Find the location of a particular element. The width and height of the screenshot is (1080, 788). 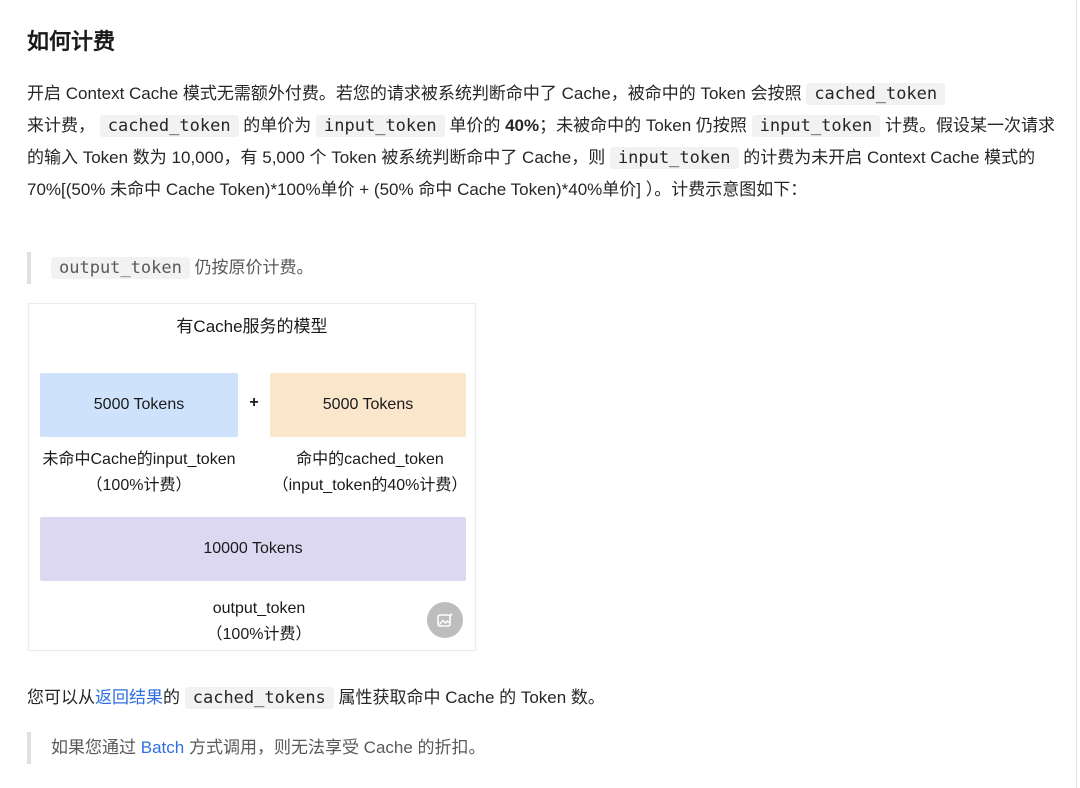

para-text: 来计费， is located at coordinates (61, 125).